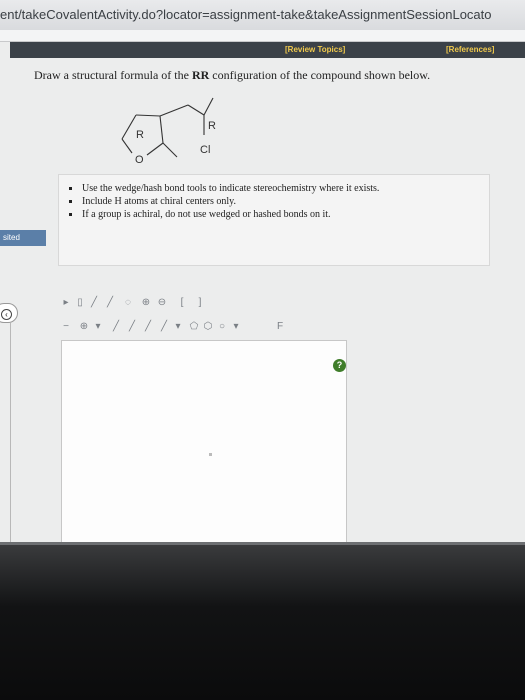  Describe the element at coordinates (222, 327) in the screenshot. I see `cyclohexane-icon: ○` at that location.